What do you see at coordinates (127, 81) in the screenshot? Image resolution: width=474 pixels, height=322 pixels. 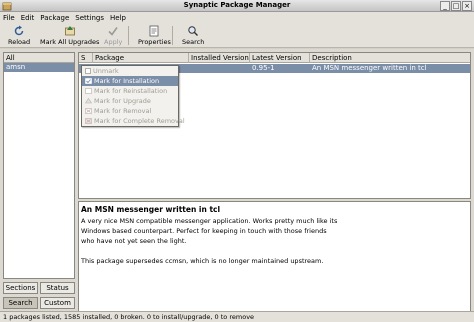 I see `menu-item-label: Mark for Installation` at bounding box center [127, 81].